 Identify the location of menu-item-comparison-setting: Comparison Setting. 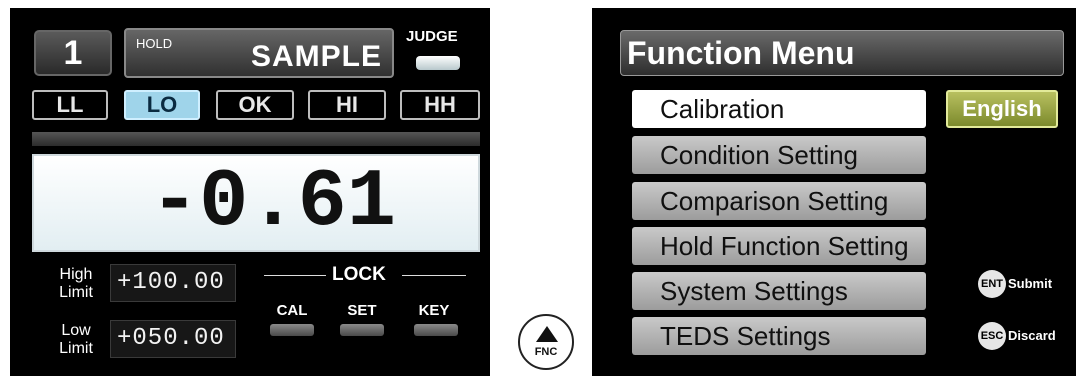
(779, 201).